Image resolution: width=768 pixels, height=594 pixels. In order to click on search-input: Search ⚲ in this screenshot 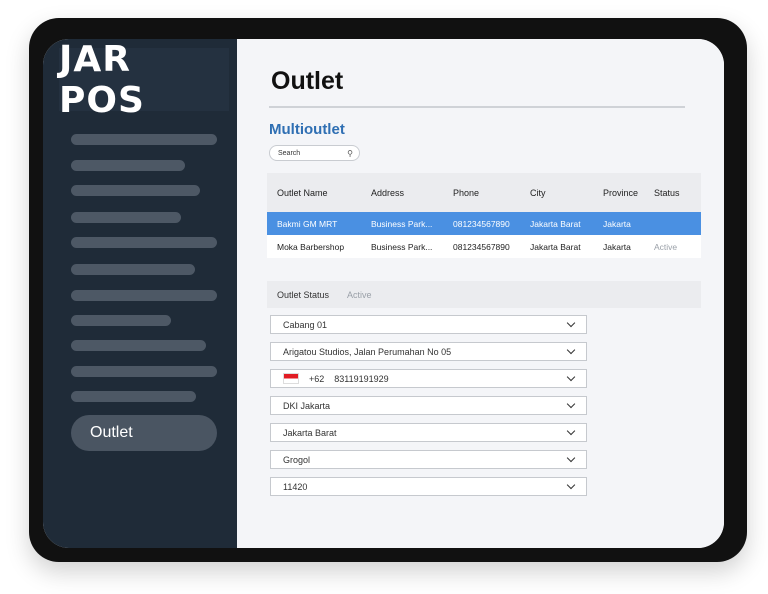, I will do `click(314, 153)`.